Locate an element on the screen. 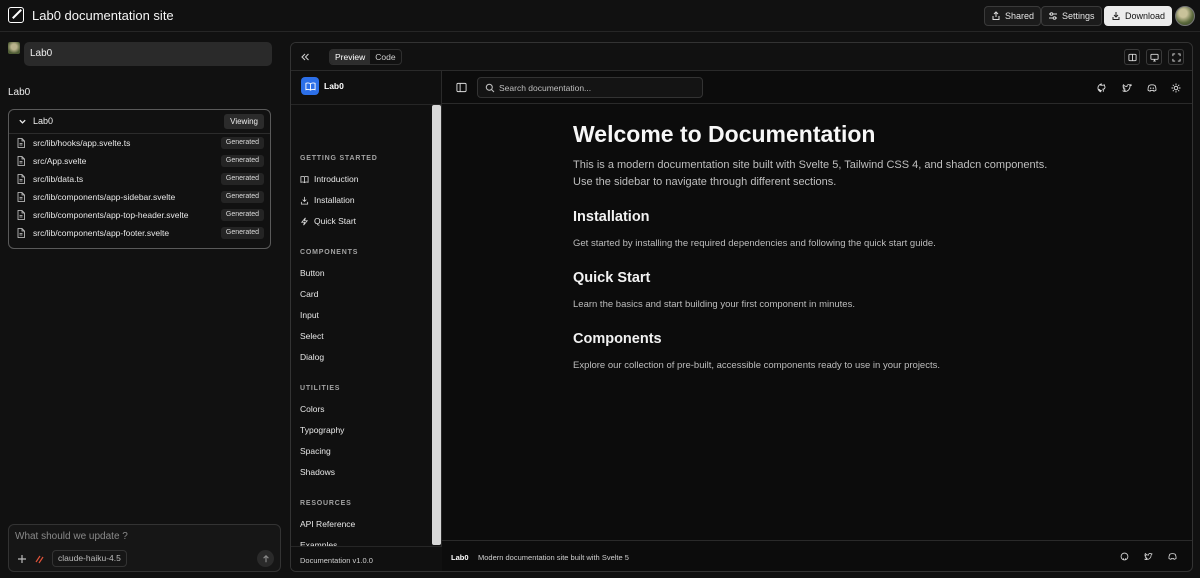  sidebar-toggle-icon is located at coordinates (461, 87).